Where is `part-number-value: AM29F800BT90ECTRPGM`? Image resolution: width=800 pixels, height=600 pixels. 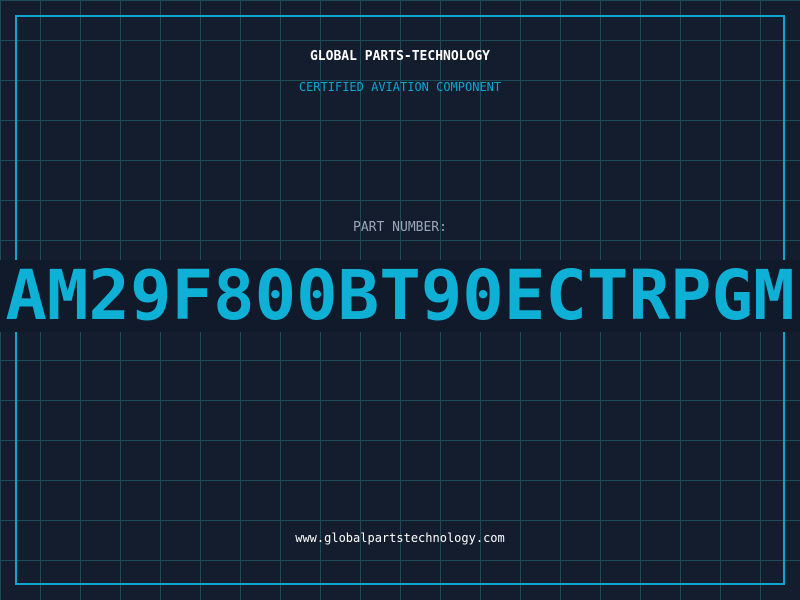
part-number-value: AM29F800BT90ECTRPGM is located at coordinates (400, 296).